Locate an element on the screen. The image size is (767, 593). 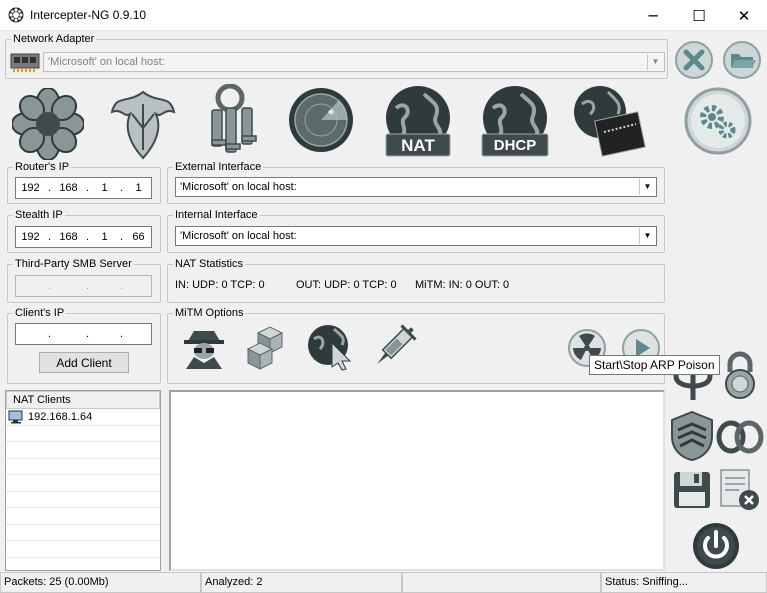
nat-label: NAT is located at coordinates (418, 145).